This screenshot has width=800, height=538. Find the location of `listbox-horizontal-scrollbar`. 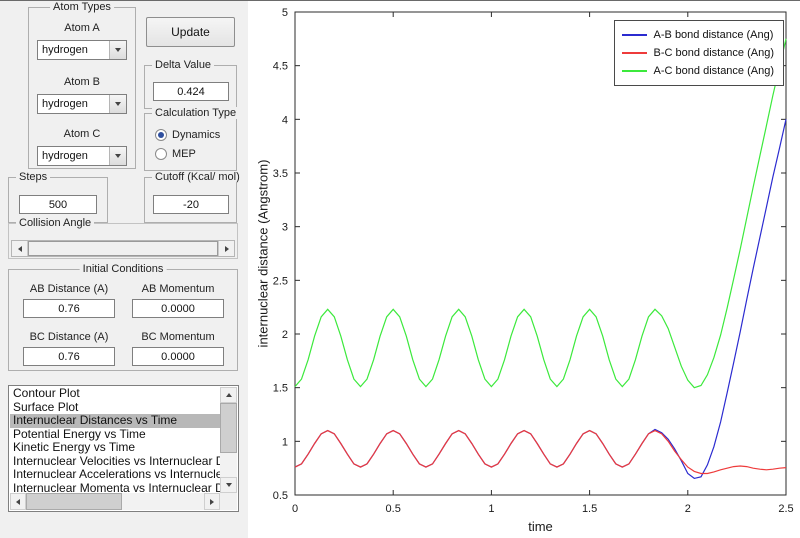

listbox-horizontal-scrollbar is located at coordinates (115, 501).